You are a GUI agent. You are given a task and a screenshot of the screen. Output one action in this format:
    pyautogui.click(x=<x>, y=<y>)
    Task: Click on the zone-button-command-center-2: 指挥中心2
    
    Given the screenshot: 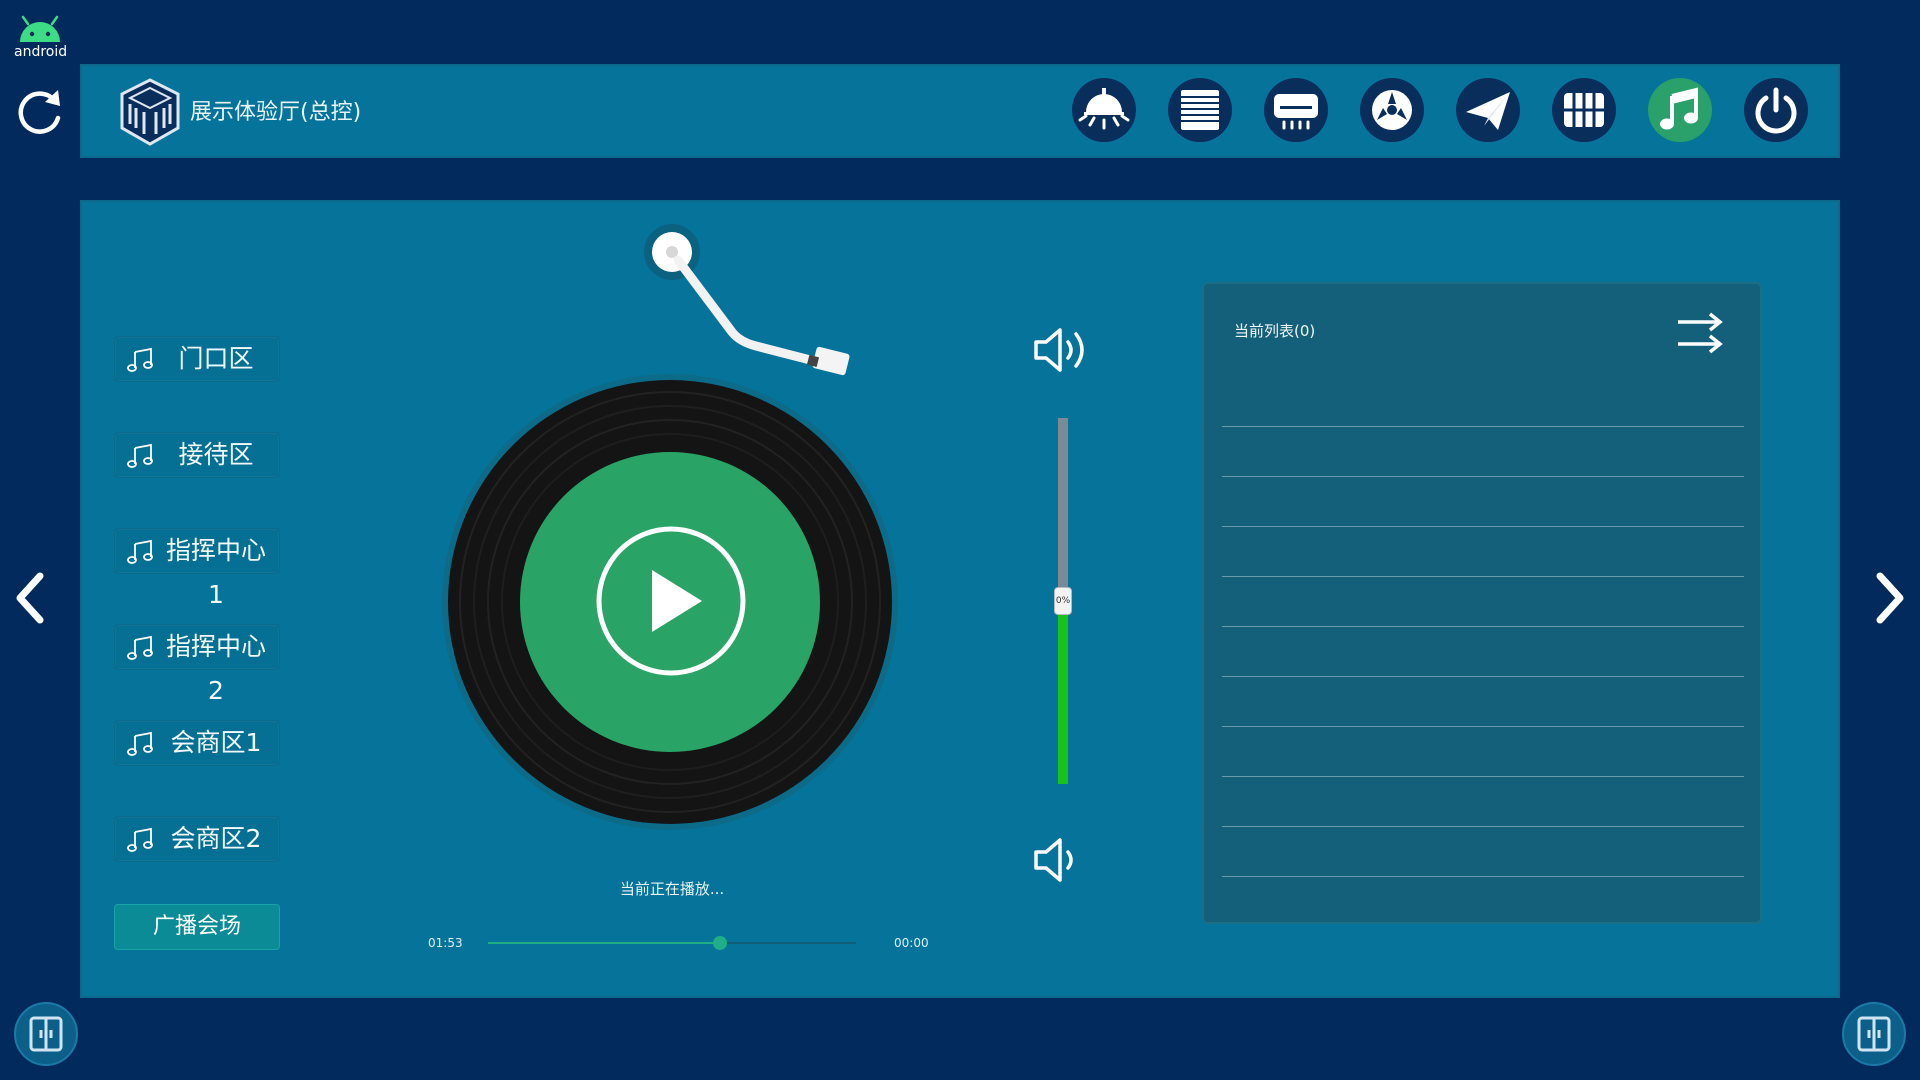 What is the action you would take?
    pyautogui.click(x=197, y=664)
    